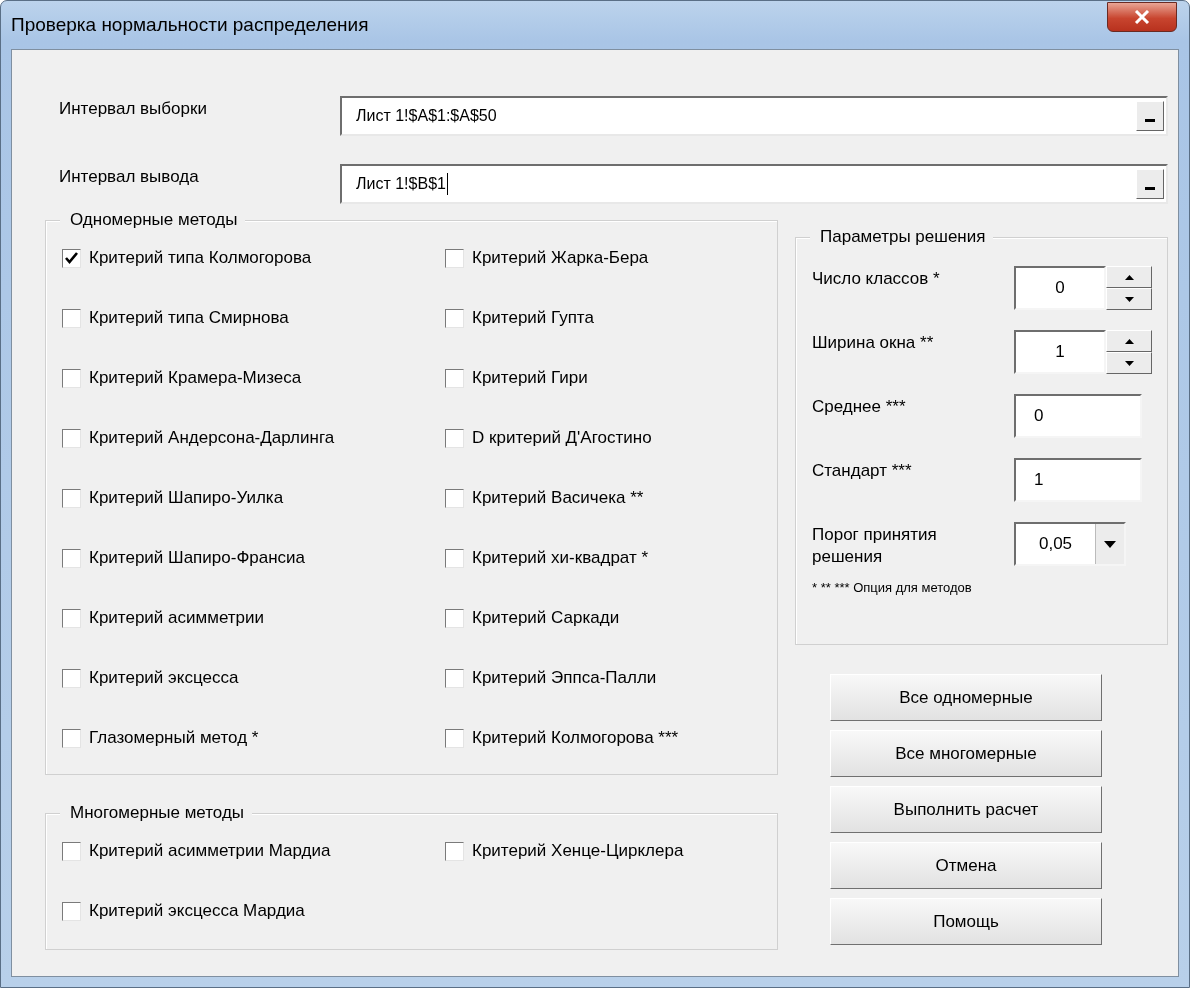 The image size is (1202, 992). What do you see at coordinates (876, 279) in the screenshot?
I see `parameter-label: Число классов *` at bounding box center [876, 279].